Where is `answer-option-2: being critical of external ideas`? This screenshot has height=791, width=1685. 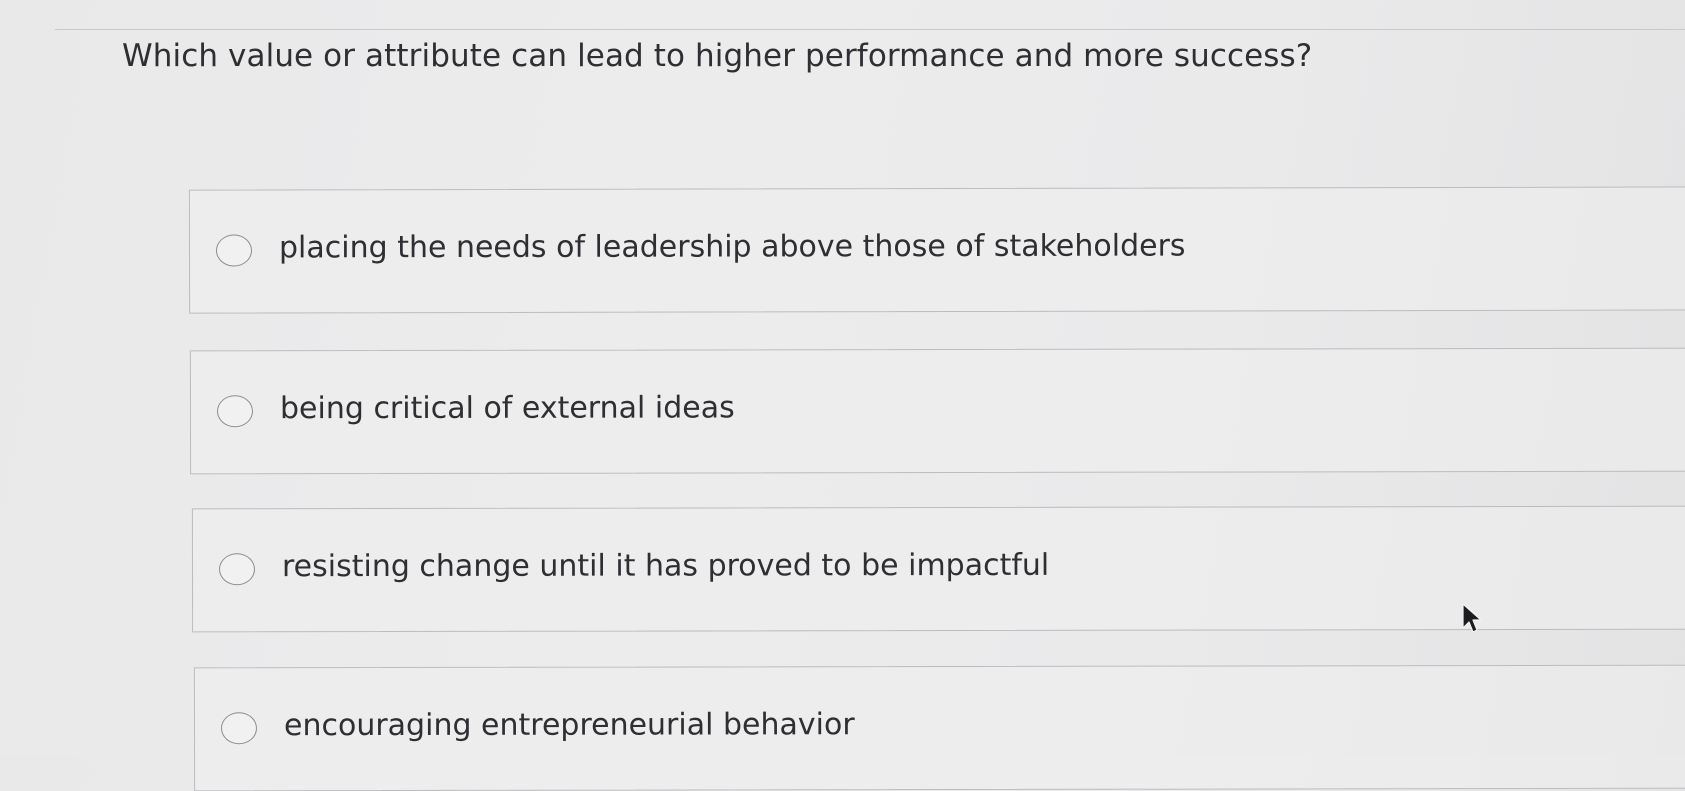
answer-option-2: being critical of external ideas is located at coordinates (937, 411).